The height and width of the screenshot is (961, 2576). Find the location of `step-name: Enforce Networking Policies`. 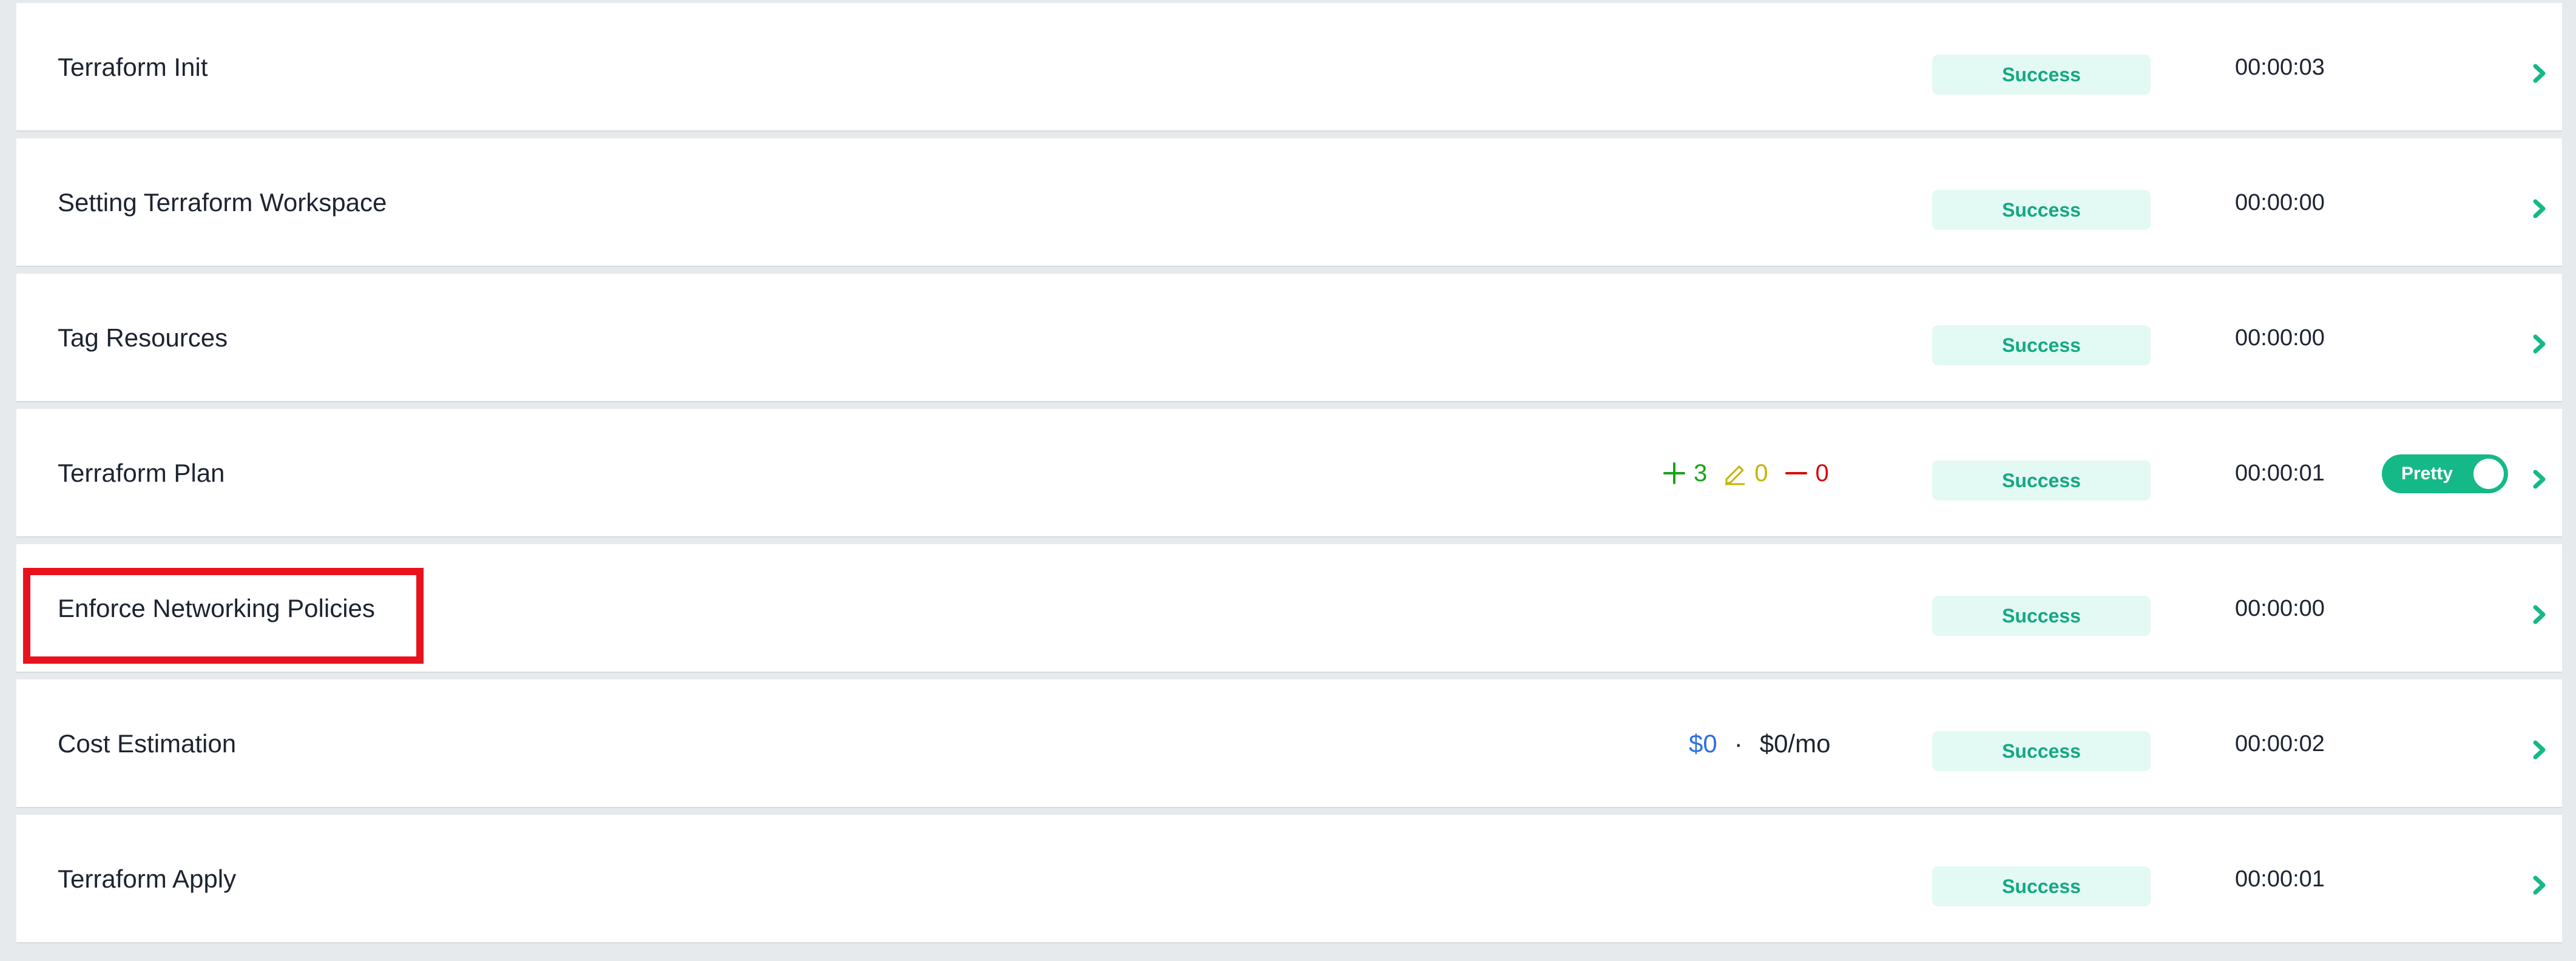

step-name: Enforce Networking Policies is located at coordinates (216, 608).